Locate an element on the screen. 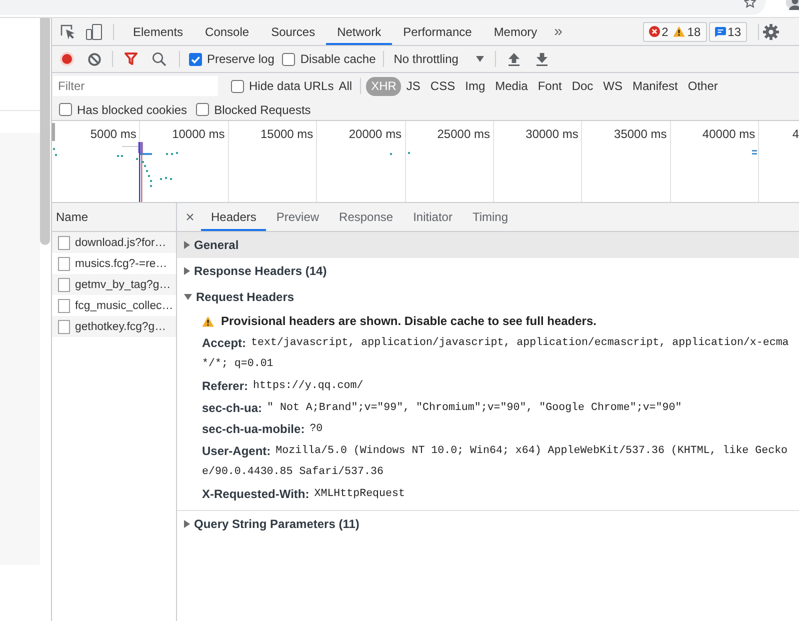 This screenshot has width=799, height=621. throttling-select: No throttling is located at coordinates (439, 59).